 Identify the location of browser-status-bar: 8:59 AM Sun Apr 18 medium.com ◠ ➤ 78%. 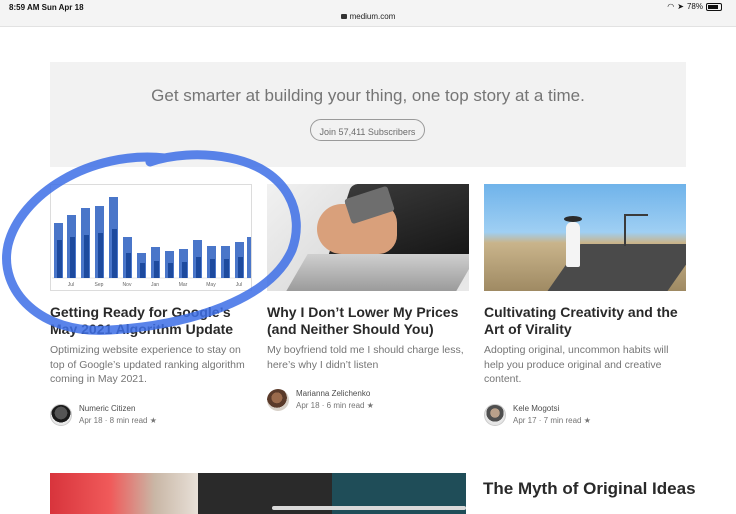
(368, 13).